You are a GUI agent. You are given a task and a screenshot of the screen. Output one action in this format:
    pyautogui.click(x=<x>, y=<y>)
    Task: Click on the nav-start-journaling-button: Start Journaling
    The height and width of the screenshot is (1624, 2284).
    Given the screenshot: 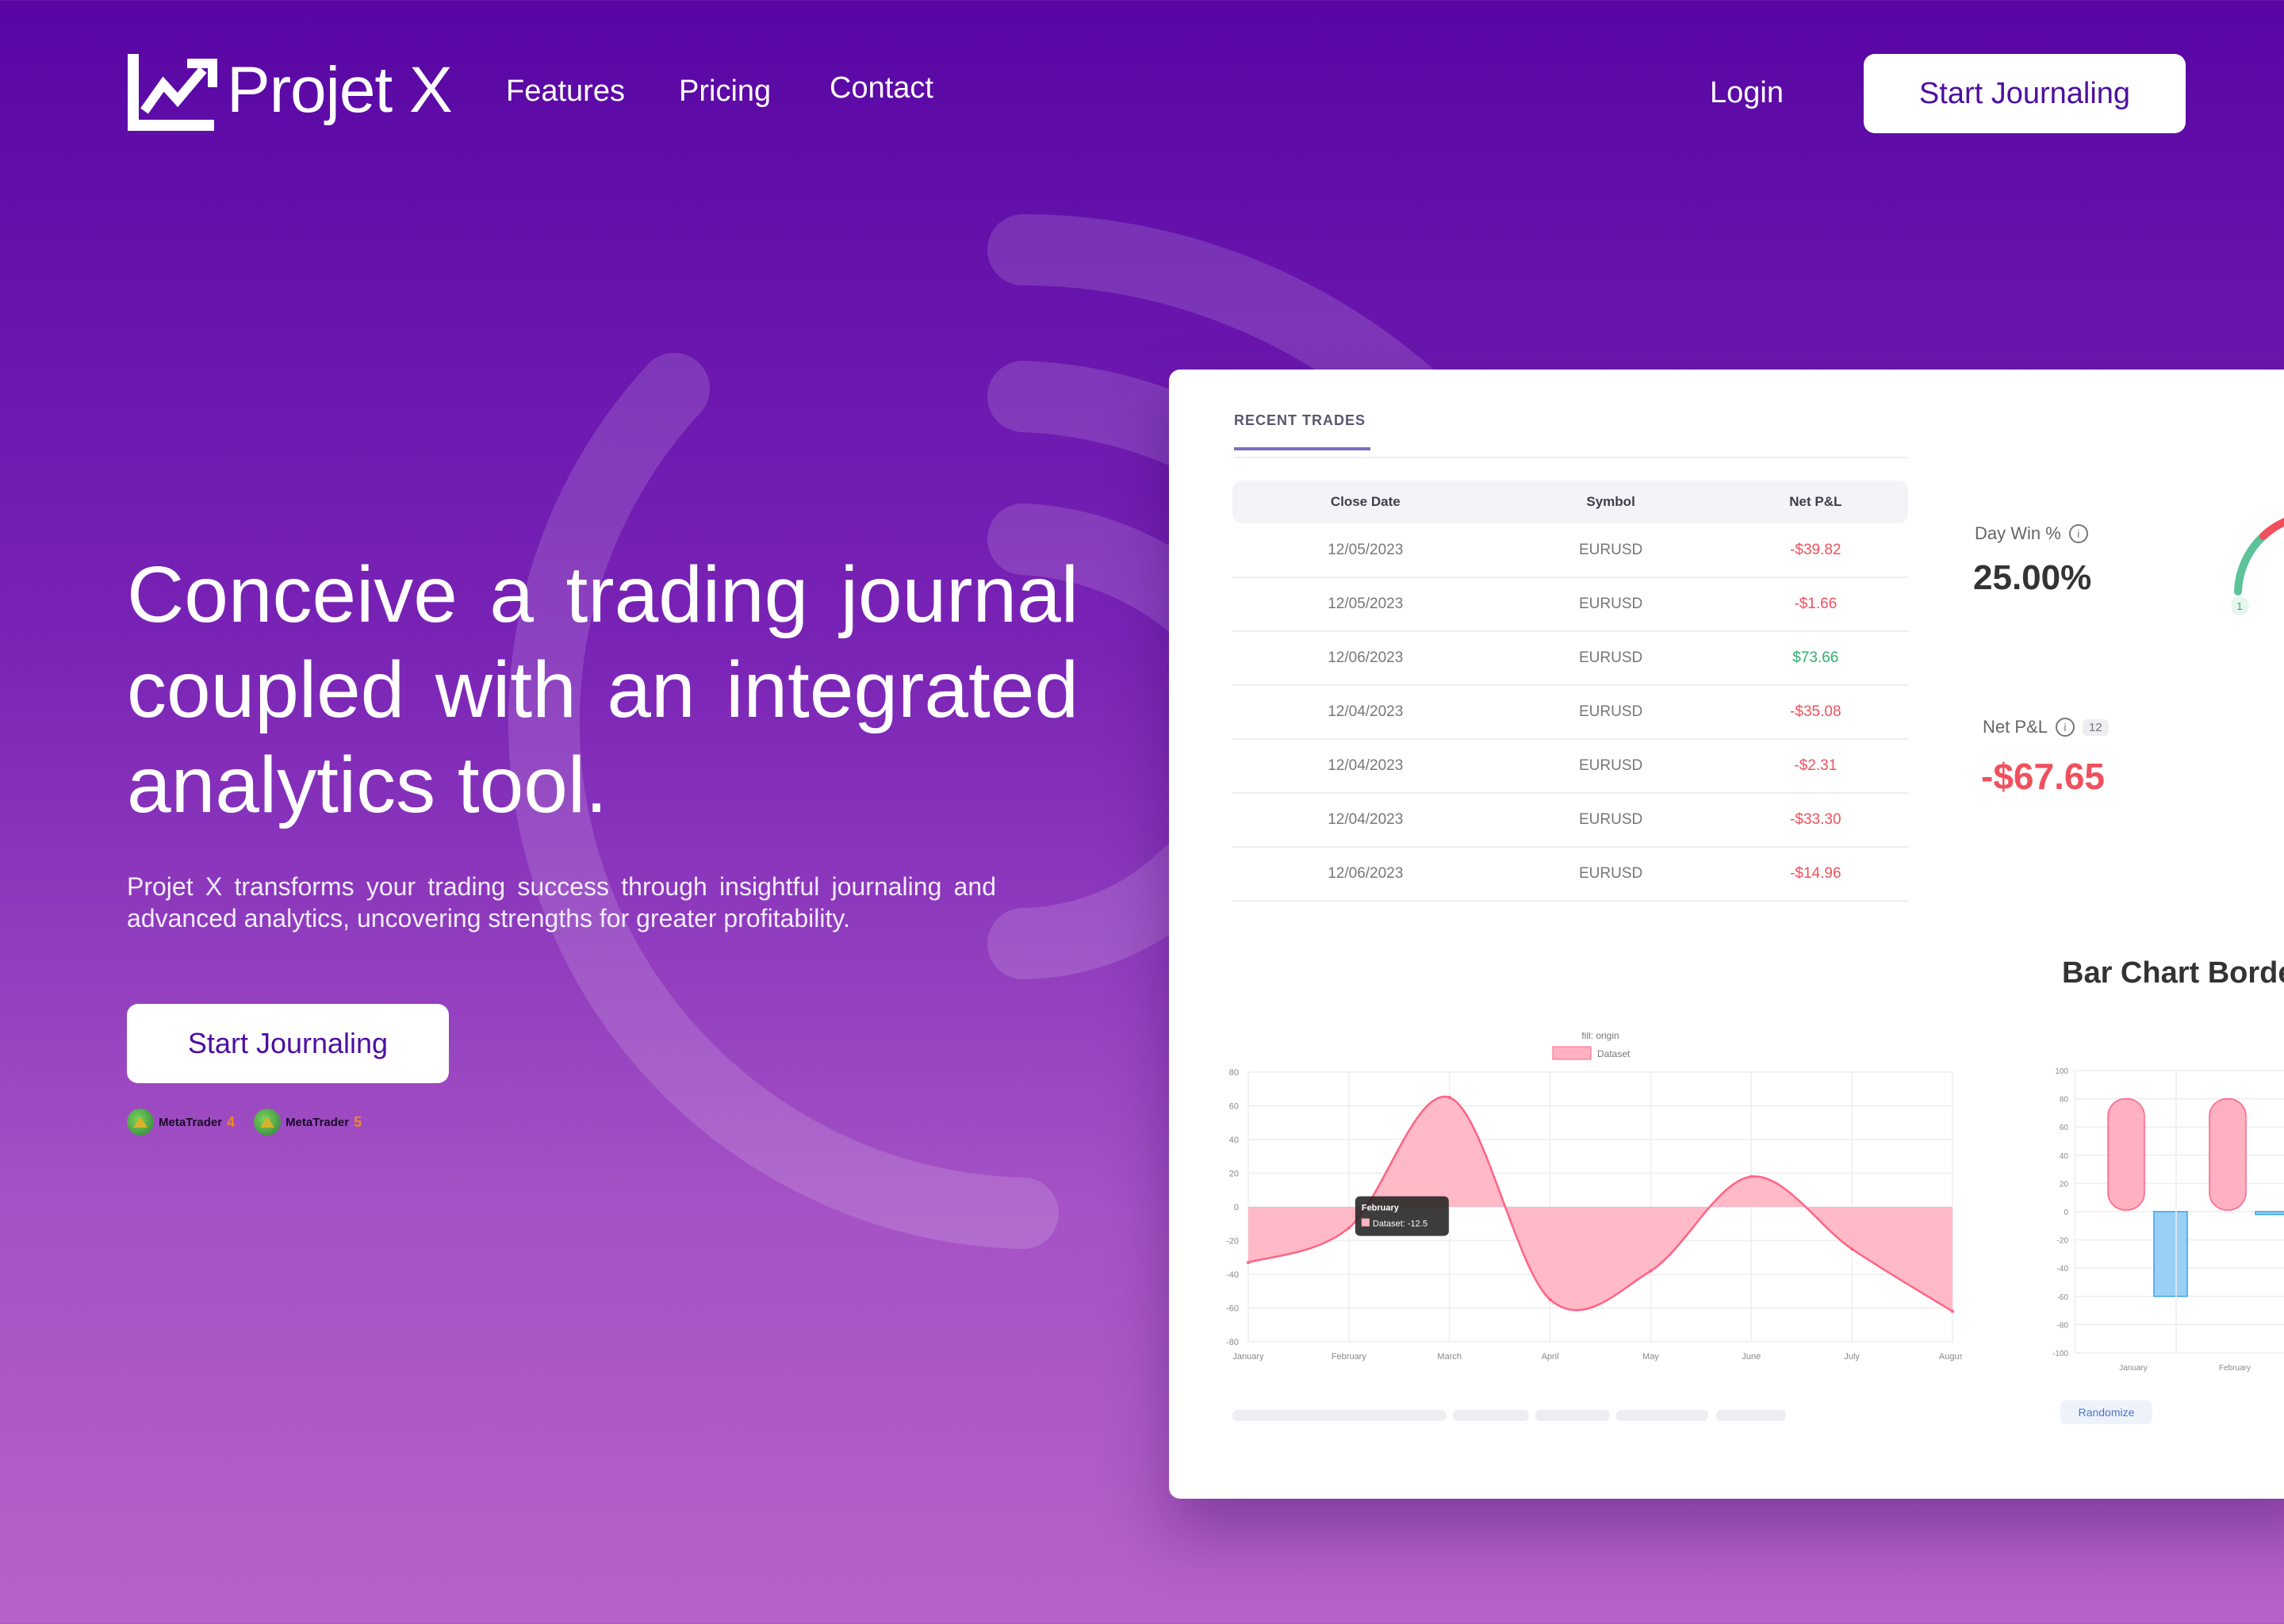 What is the action you would take?
    pyautogui.click(x=2025, y=93)
    